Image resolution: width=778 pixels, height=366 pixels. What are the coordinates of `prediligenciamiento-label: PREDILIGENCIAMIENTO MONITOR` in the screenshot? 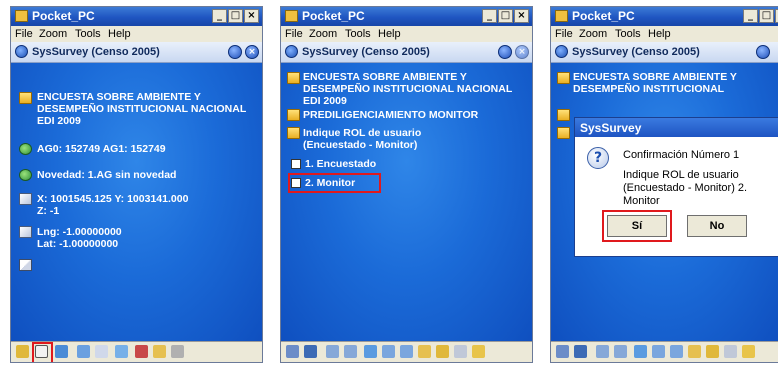 It's located at (391, 115).